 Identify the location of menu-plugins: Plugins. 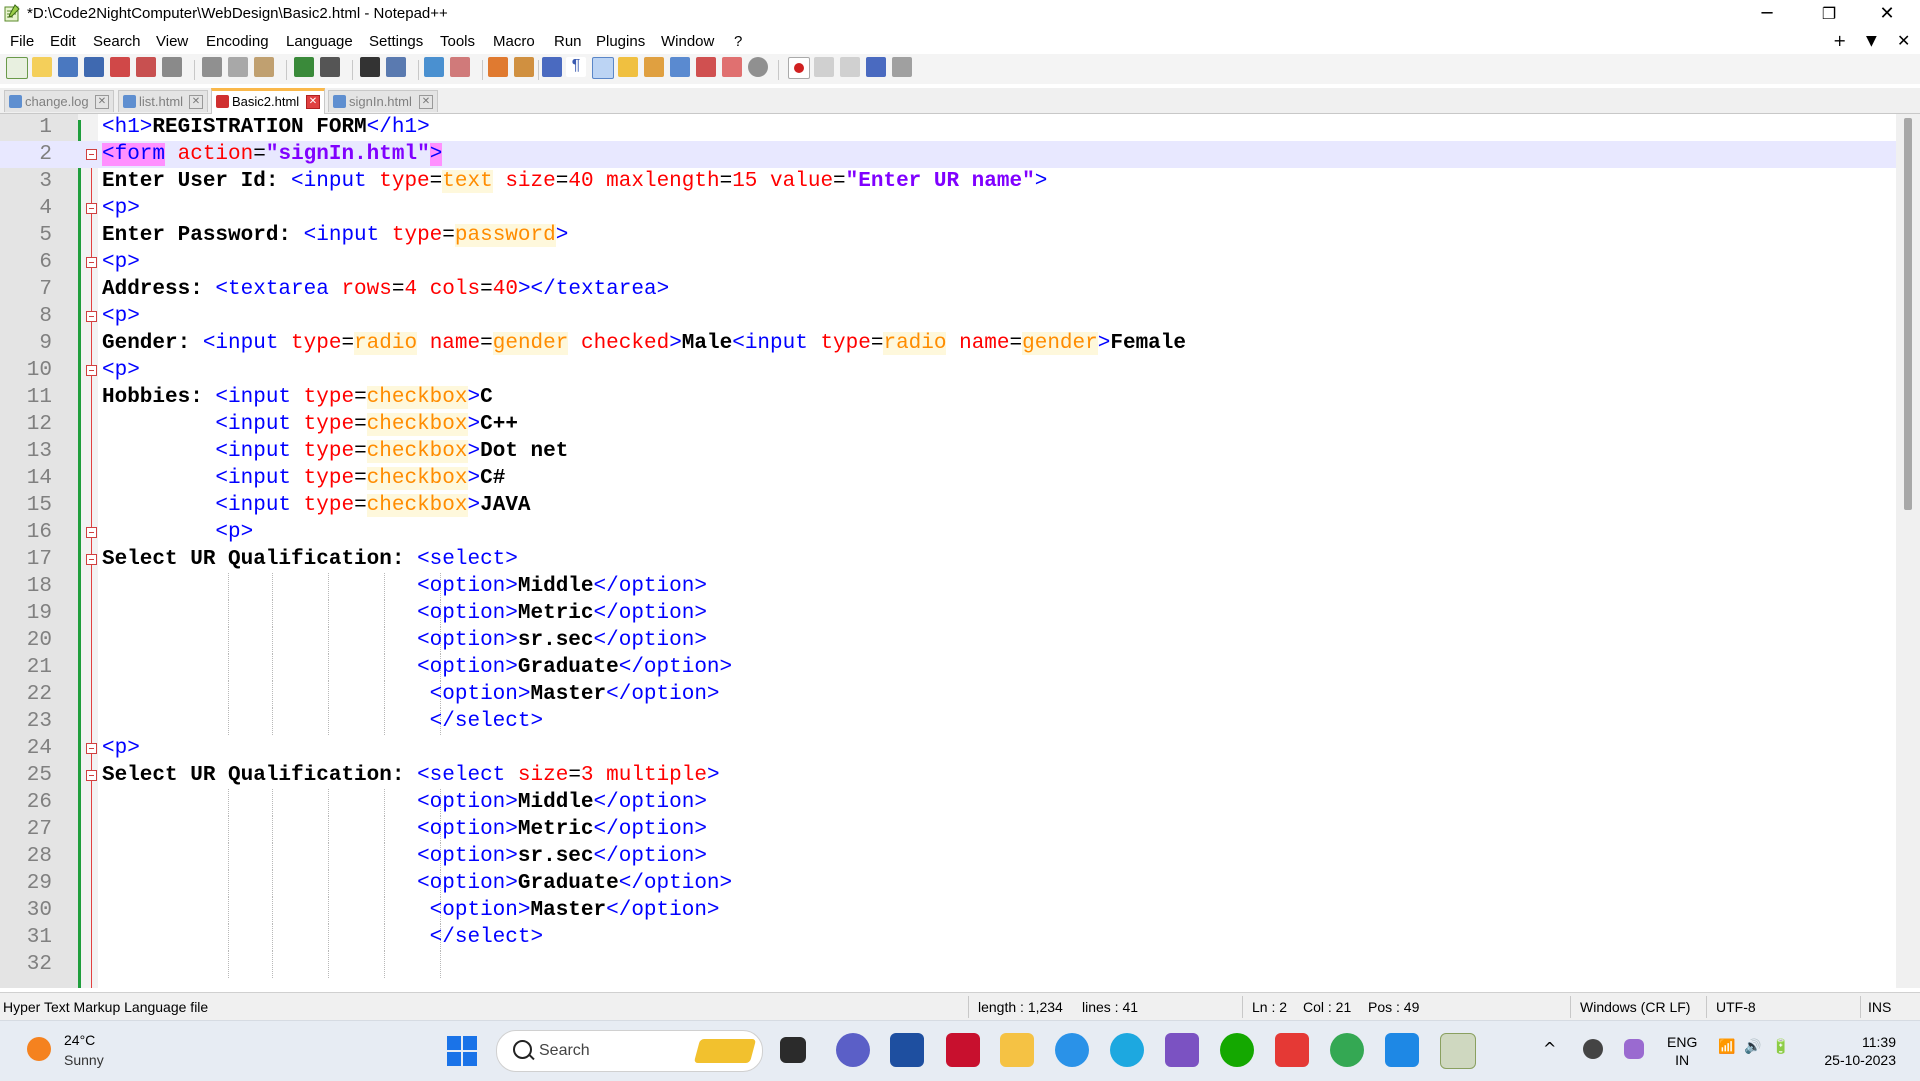
(620, 41).